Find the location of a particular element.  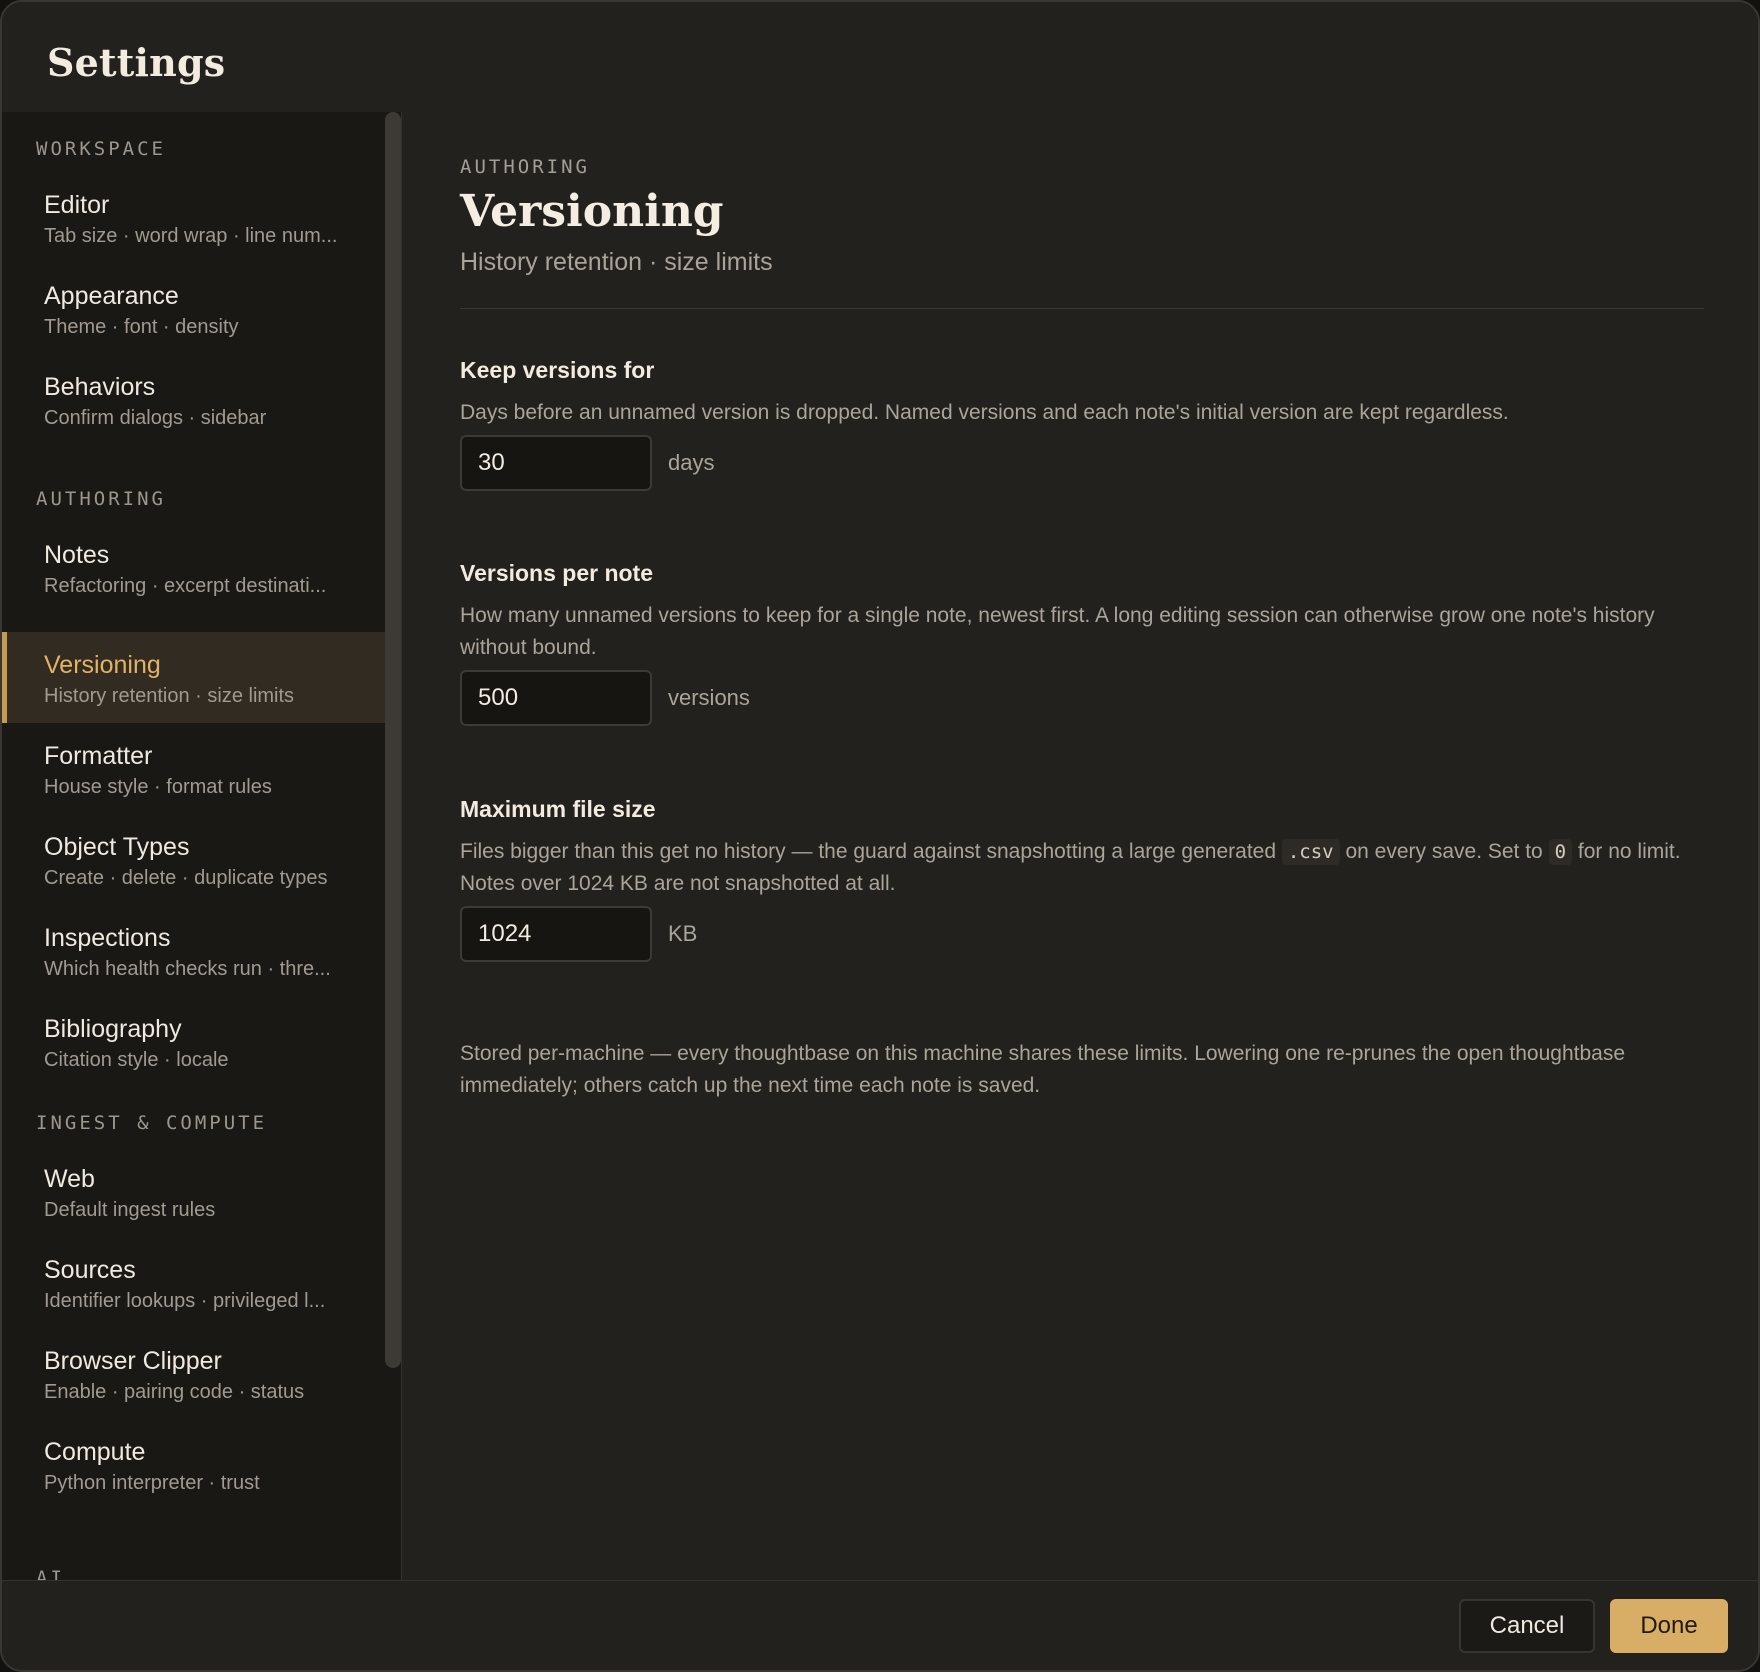

code-zero: 0 is located at coordinates (1560, 852).